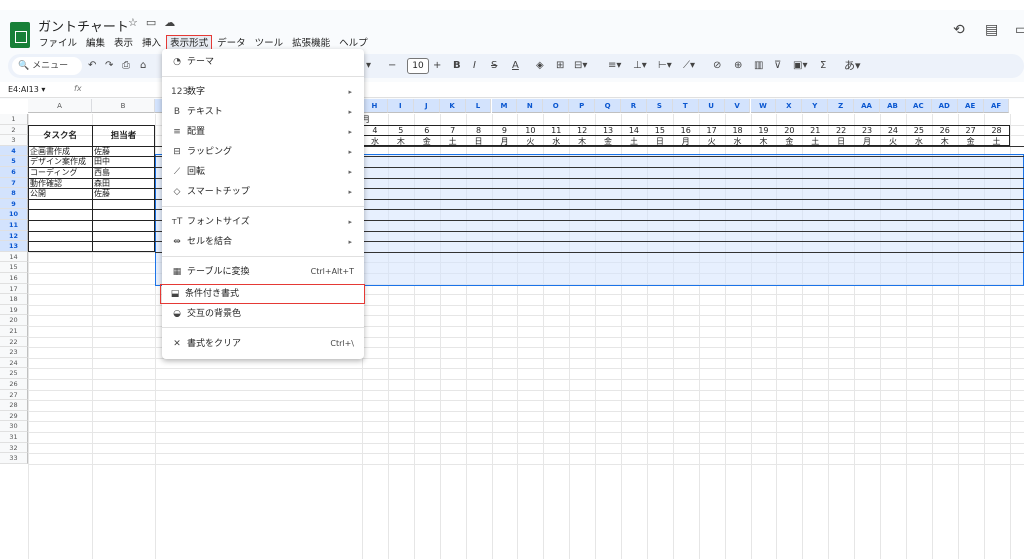  Describe the element at coordinates (14, 161) in the screenshot. I see `row-header: 5` at that location.